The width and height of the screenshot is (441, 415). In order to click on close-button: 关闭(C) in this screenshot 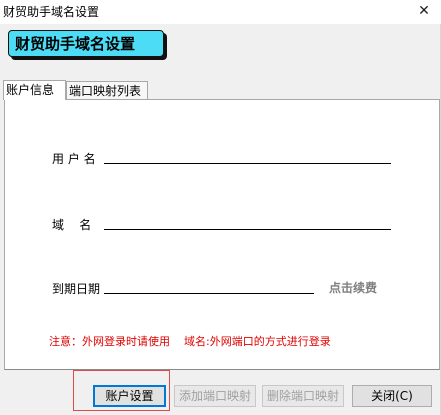, I will do `click(392, 396)`.